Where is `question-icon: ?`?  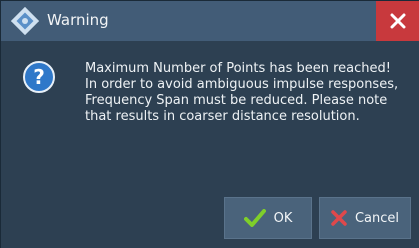
question-icon: ? is located at coordinates (39, 77).